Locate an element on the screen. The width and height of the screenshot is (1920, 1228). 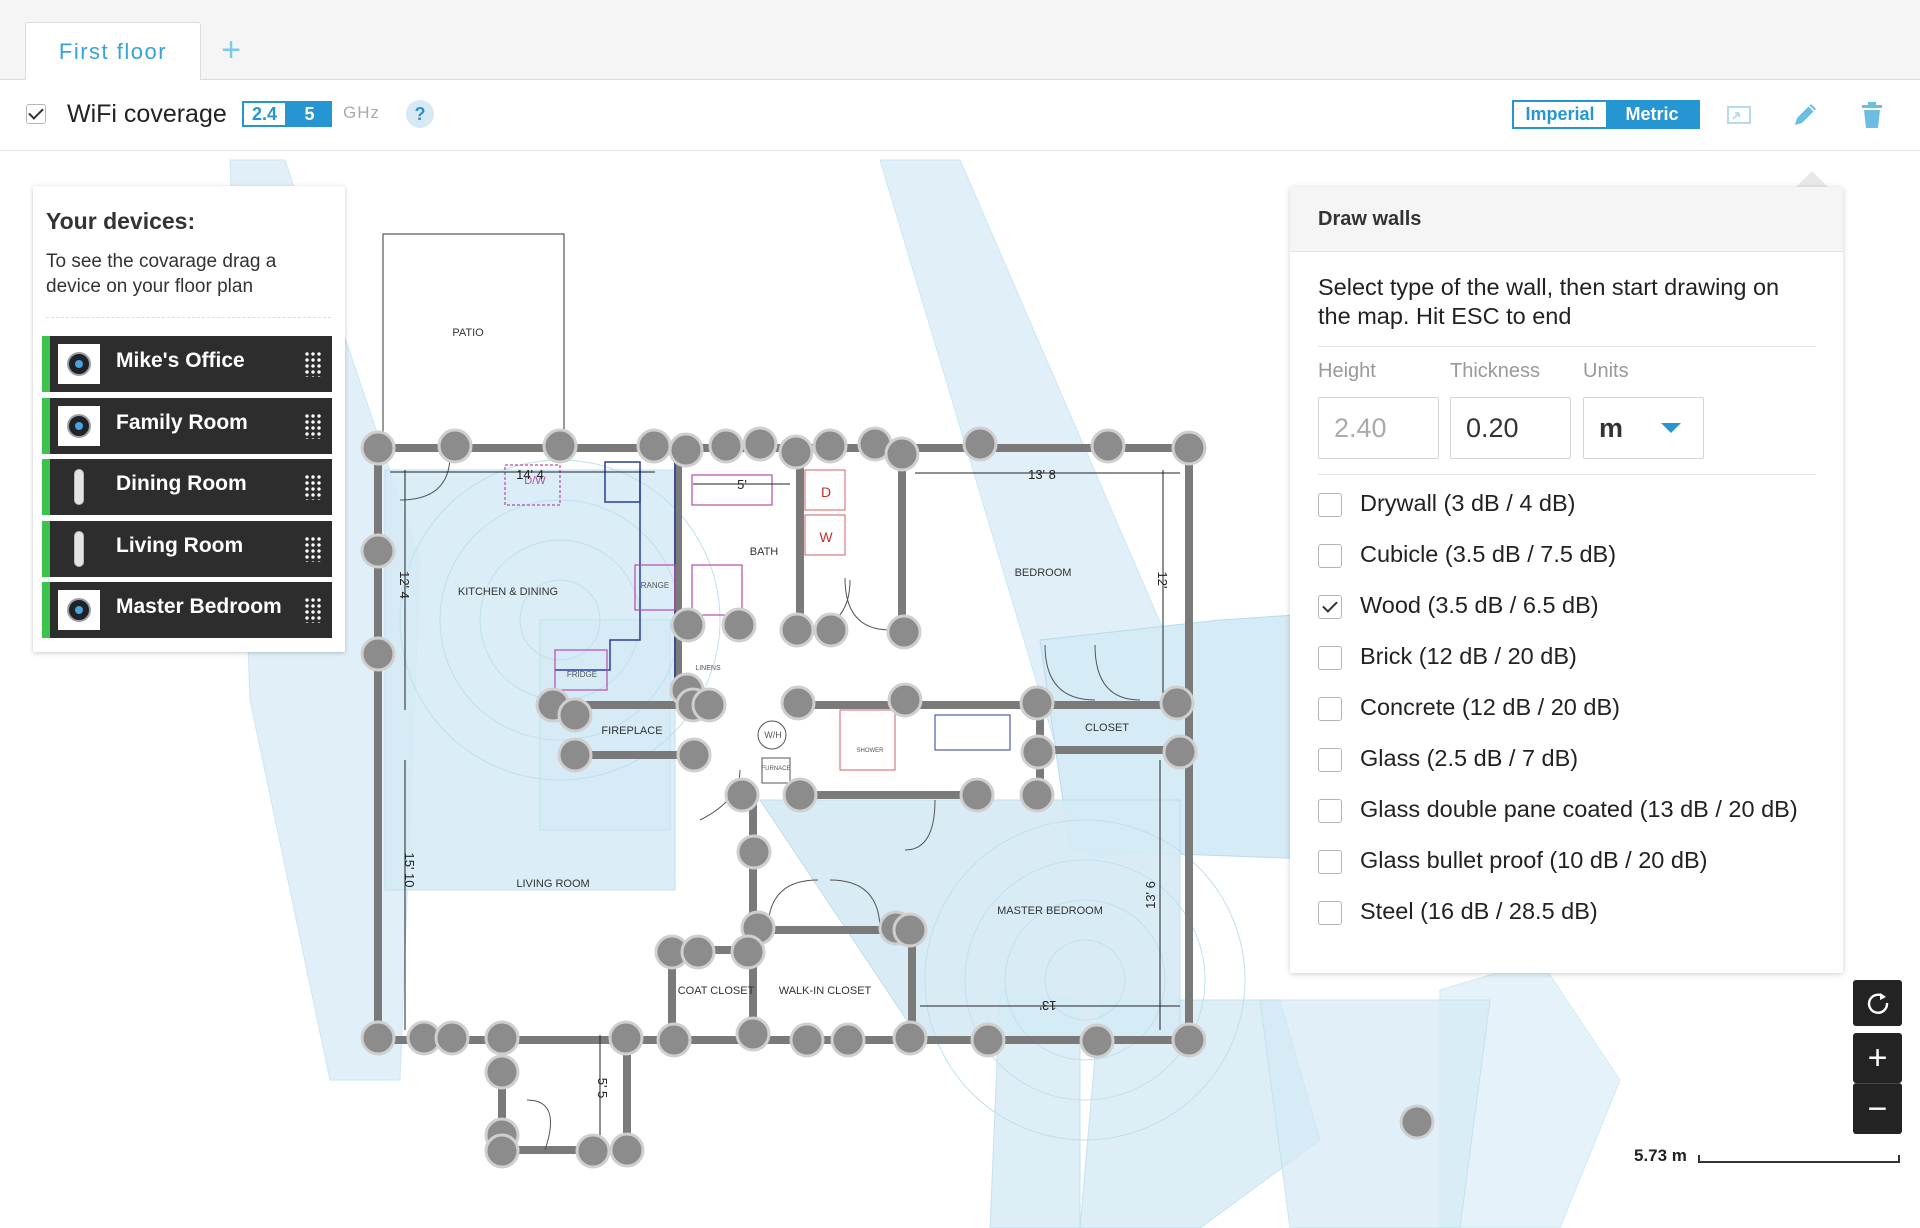
wall-label: Glass bullet proof (10 dB / 20 dB) is located at coordinates (1534, 860).